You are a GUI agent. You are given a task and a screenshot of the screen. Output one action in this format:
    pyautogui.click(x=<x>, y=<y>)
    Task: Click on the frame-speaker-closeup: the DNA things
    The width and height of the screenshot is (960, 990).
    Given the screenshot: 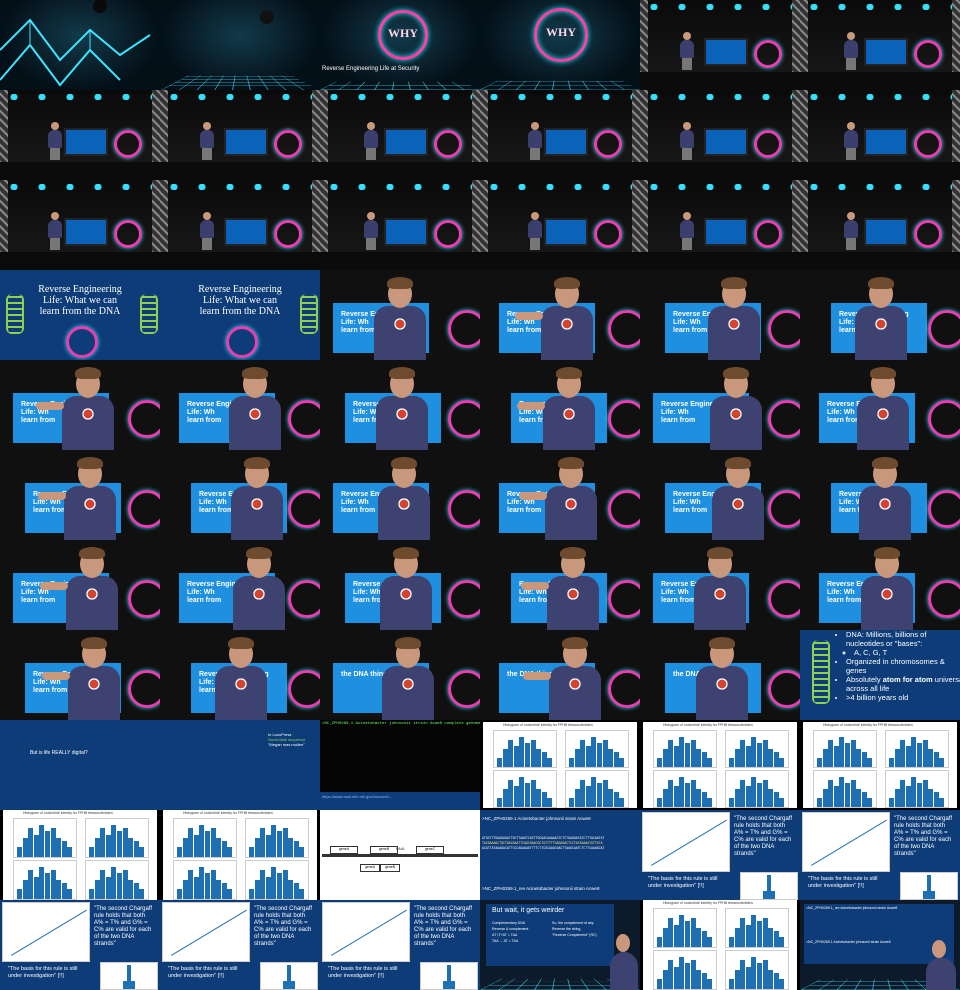 What is the action you would take?
    pyautogui.click(x=560, y=675)
    